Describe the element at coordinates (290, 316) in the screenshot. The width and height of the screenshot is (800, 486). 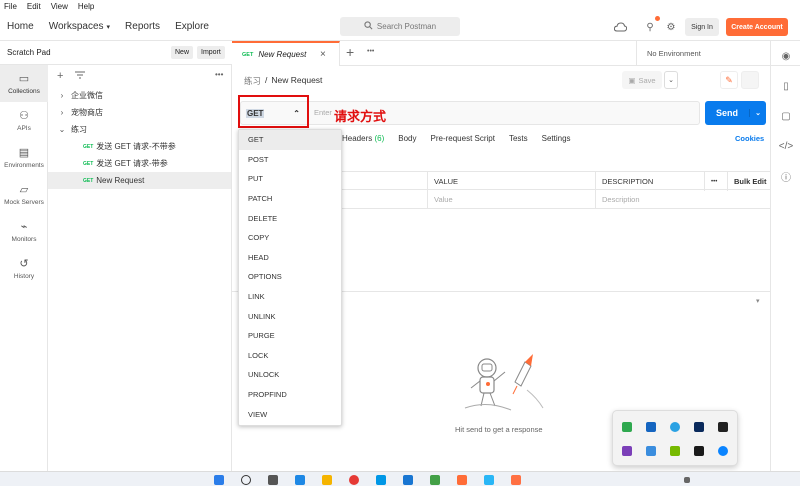
I see `method-option-unlink: UNLINK` at that location.